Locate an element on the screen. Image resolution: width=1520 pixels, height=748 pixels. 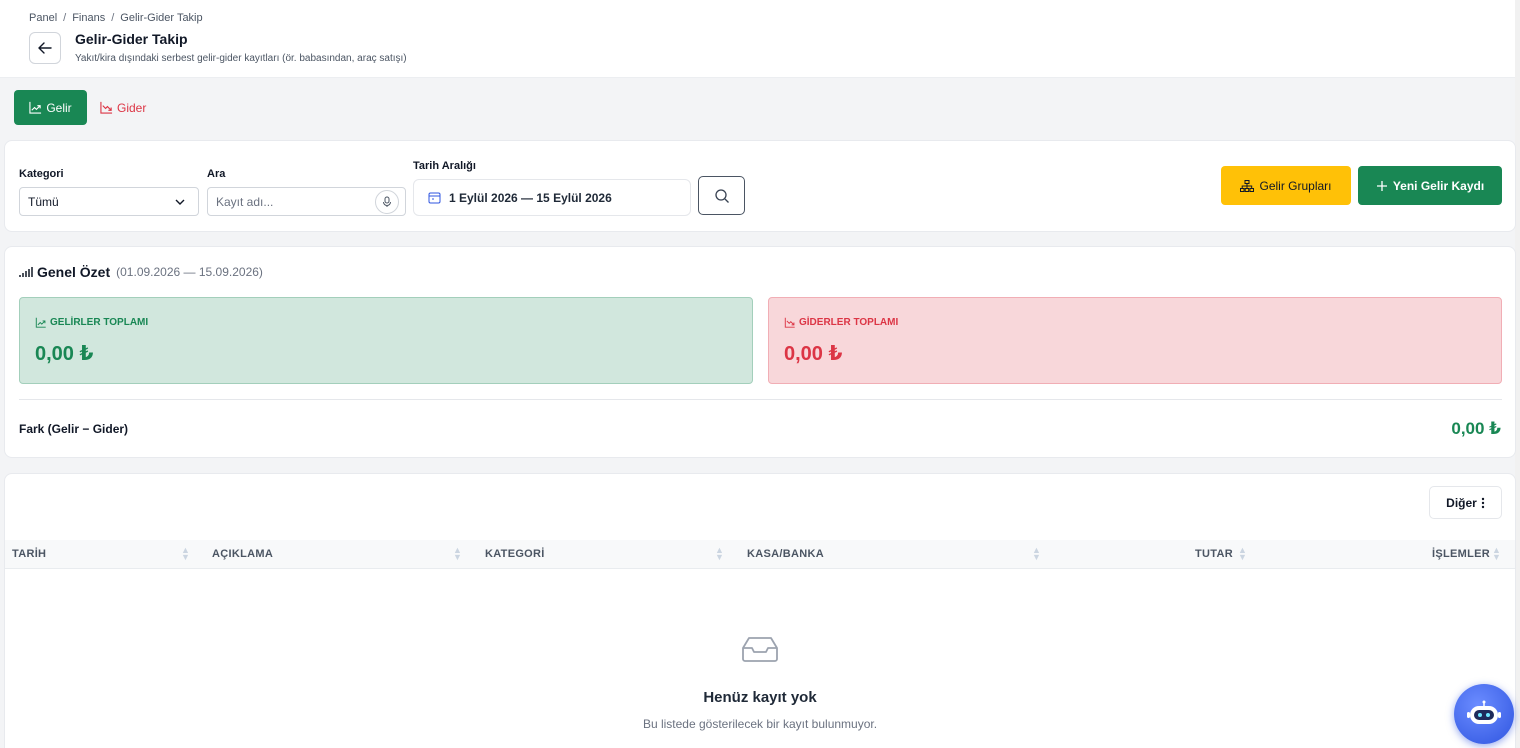
arrow-left-icon is located at coordinates (45, 48).